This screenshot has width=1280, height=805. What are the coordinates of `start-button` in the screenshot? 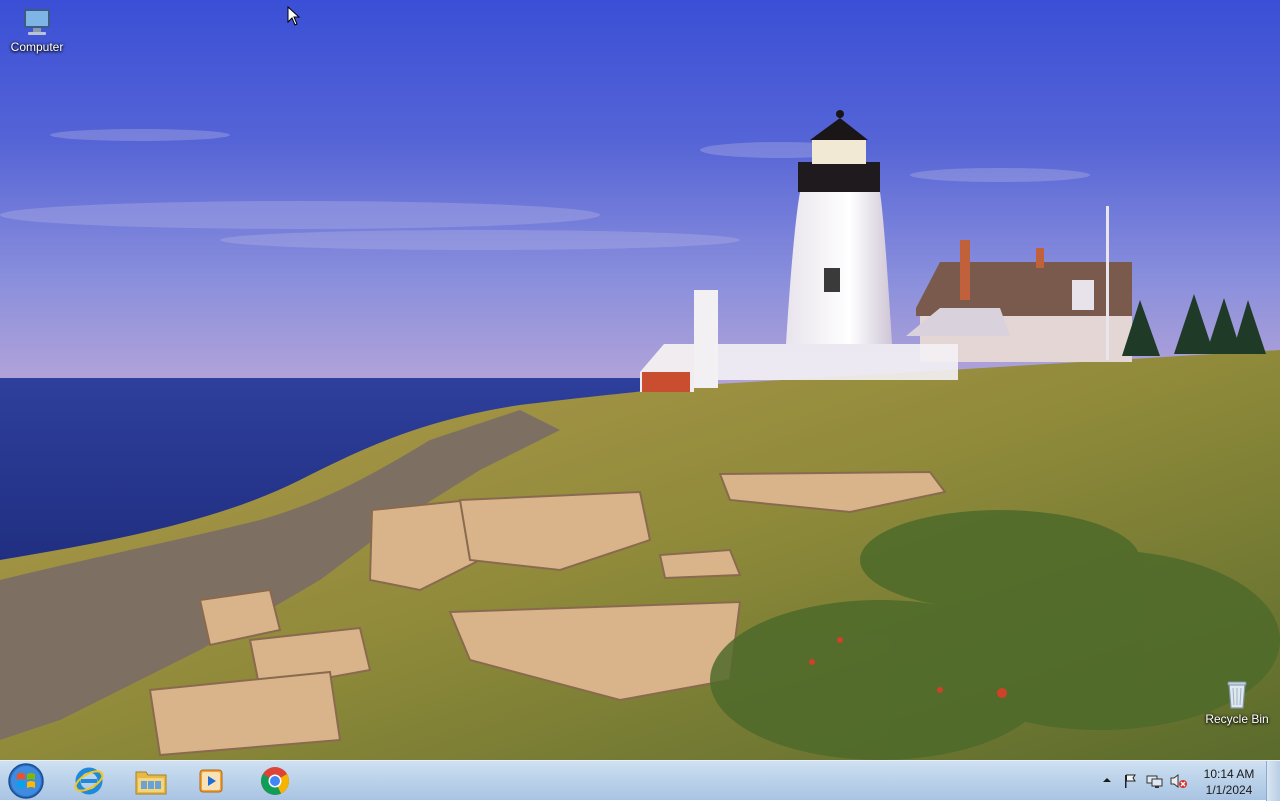 It's located at (26, 781).